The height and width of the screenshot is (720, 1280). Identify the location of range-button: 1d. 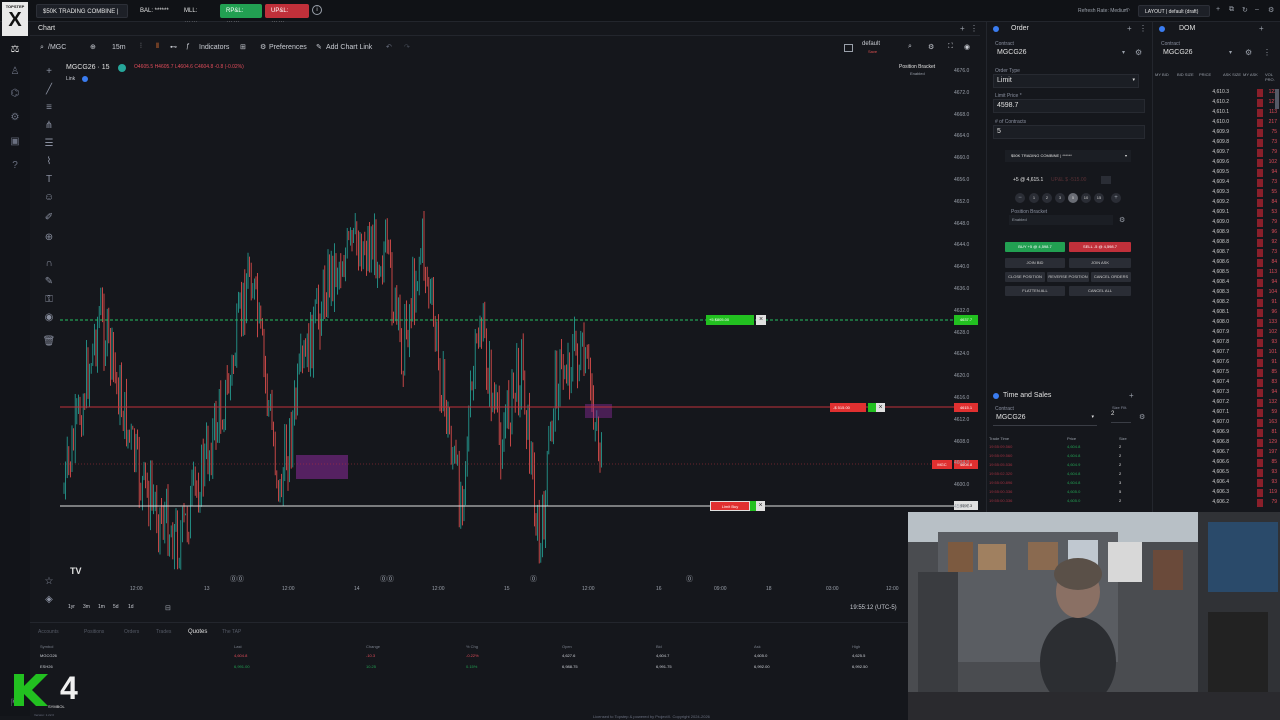
(131, 607).